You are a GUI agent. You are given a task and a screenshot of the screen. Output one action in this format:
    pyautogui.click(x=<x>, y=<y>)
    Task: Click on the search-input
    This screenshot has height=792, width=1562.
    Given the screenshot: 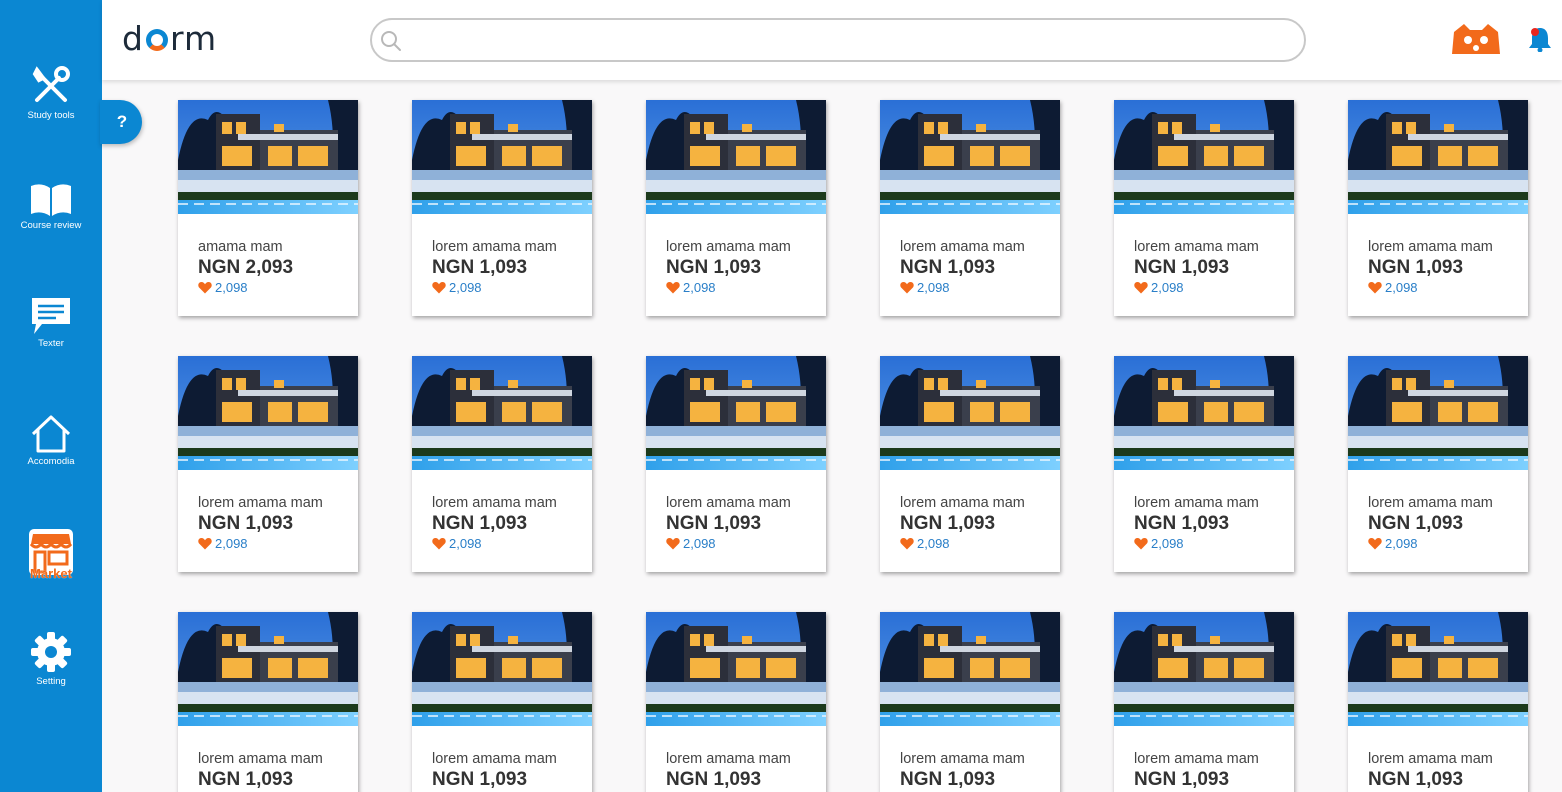 What is the action you would take?
    pyautogui.click(x=858, y=40)
    